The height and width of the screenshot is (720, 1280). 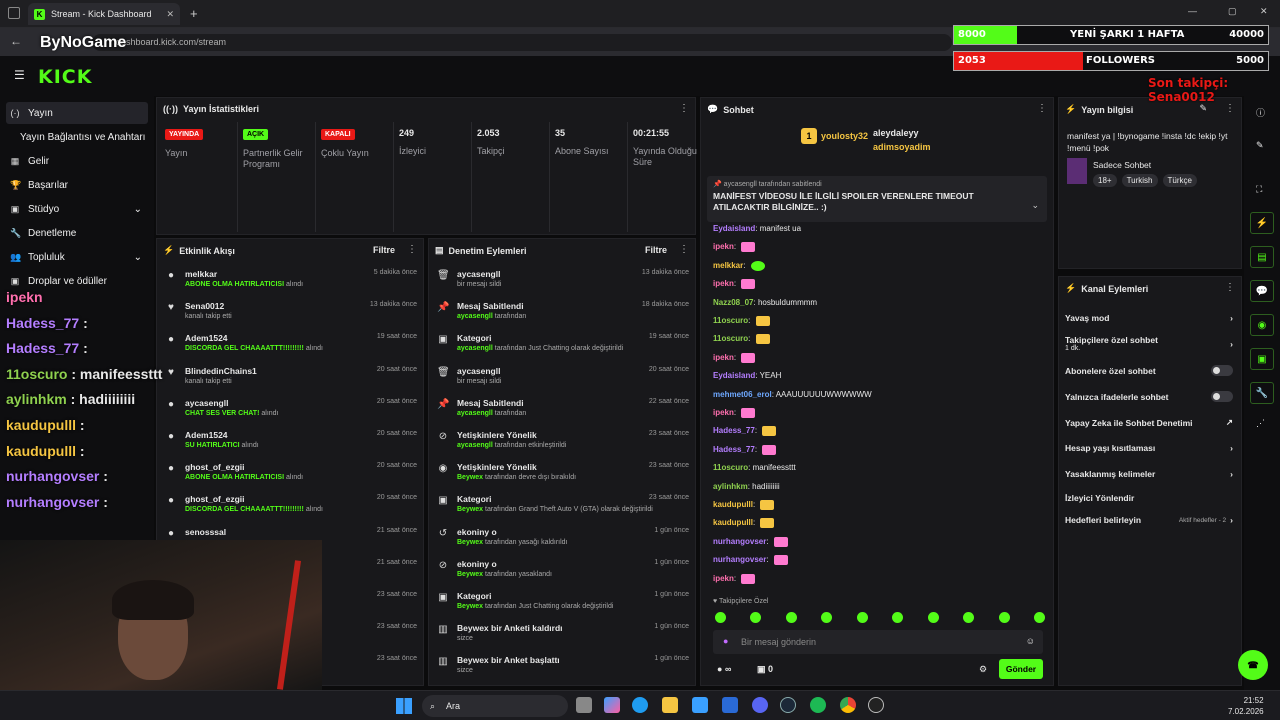 What do you see at coordinates (1262, 325) in the screenshot?
I see `rail-broadcast-button: ◉` at bounding box center [1262, 325].